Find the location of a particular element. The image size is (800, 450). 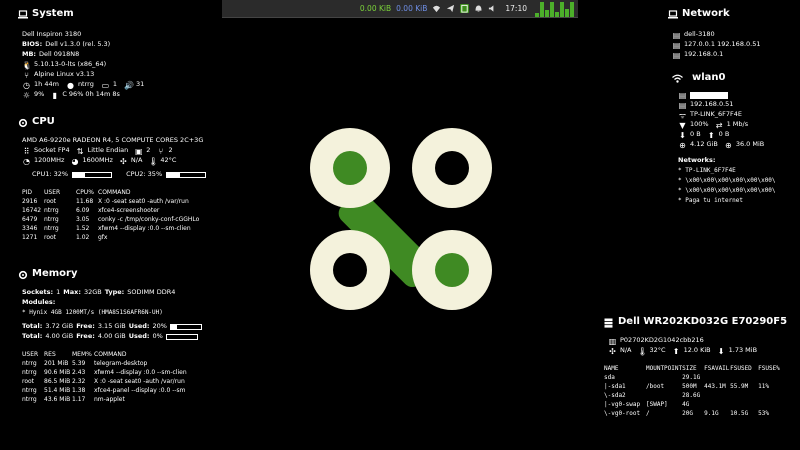

wifi-icon is located at coordinates (436, 8).